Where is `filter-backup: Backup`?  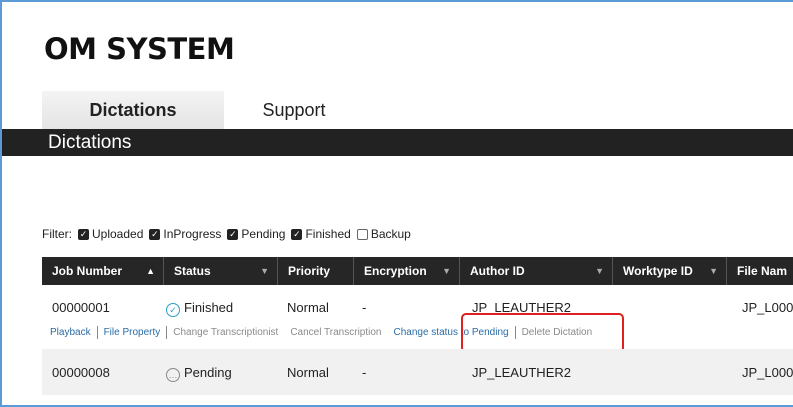 filter-backup: Backup is located at coordinates (383, 234).